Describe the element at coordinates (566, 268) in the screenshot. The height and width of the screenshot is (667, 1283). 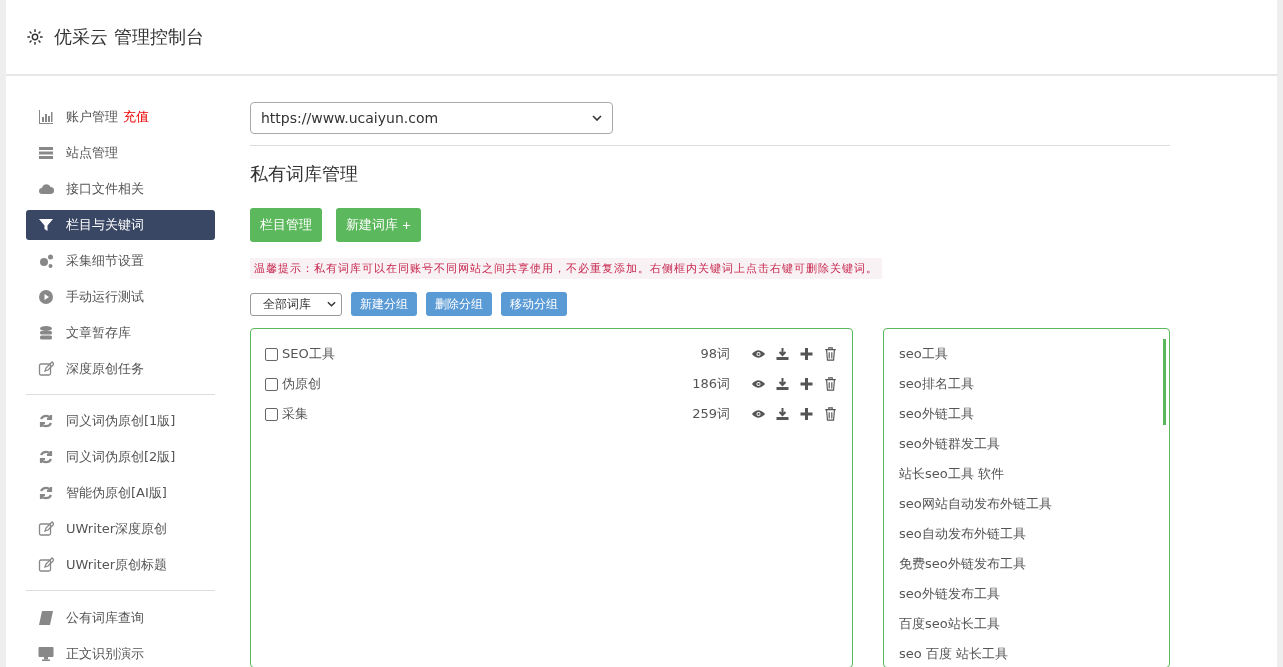
I see `tip-text: 温馨提示：私有词库可以在同账号不同网站之间共享使用，不必重复添加。右侧框内关键词上点击右键可删除关键词。` at that location.